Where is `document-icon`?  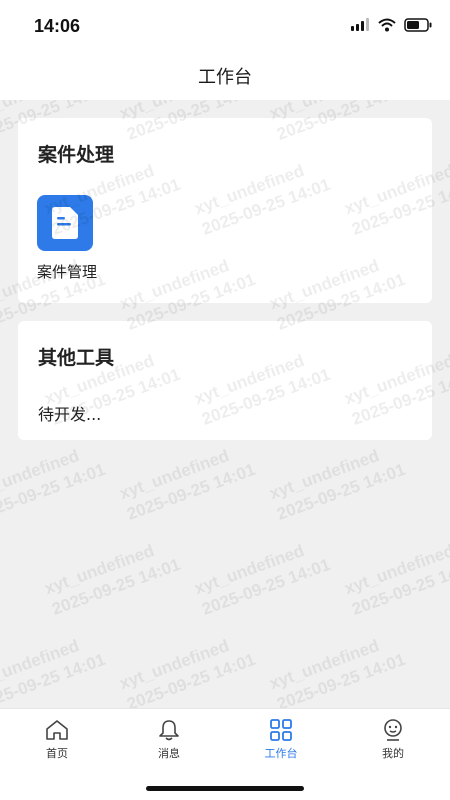 document-icon is located at coordinates (65, 223).